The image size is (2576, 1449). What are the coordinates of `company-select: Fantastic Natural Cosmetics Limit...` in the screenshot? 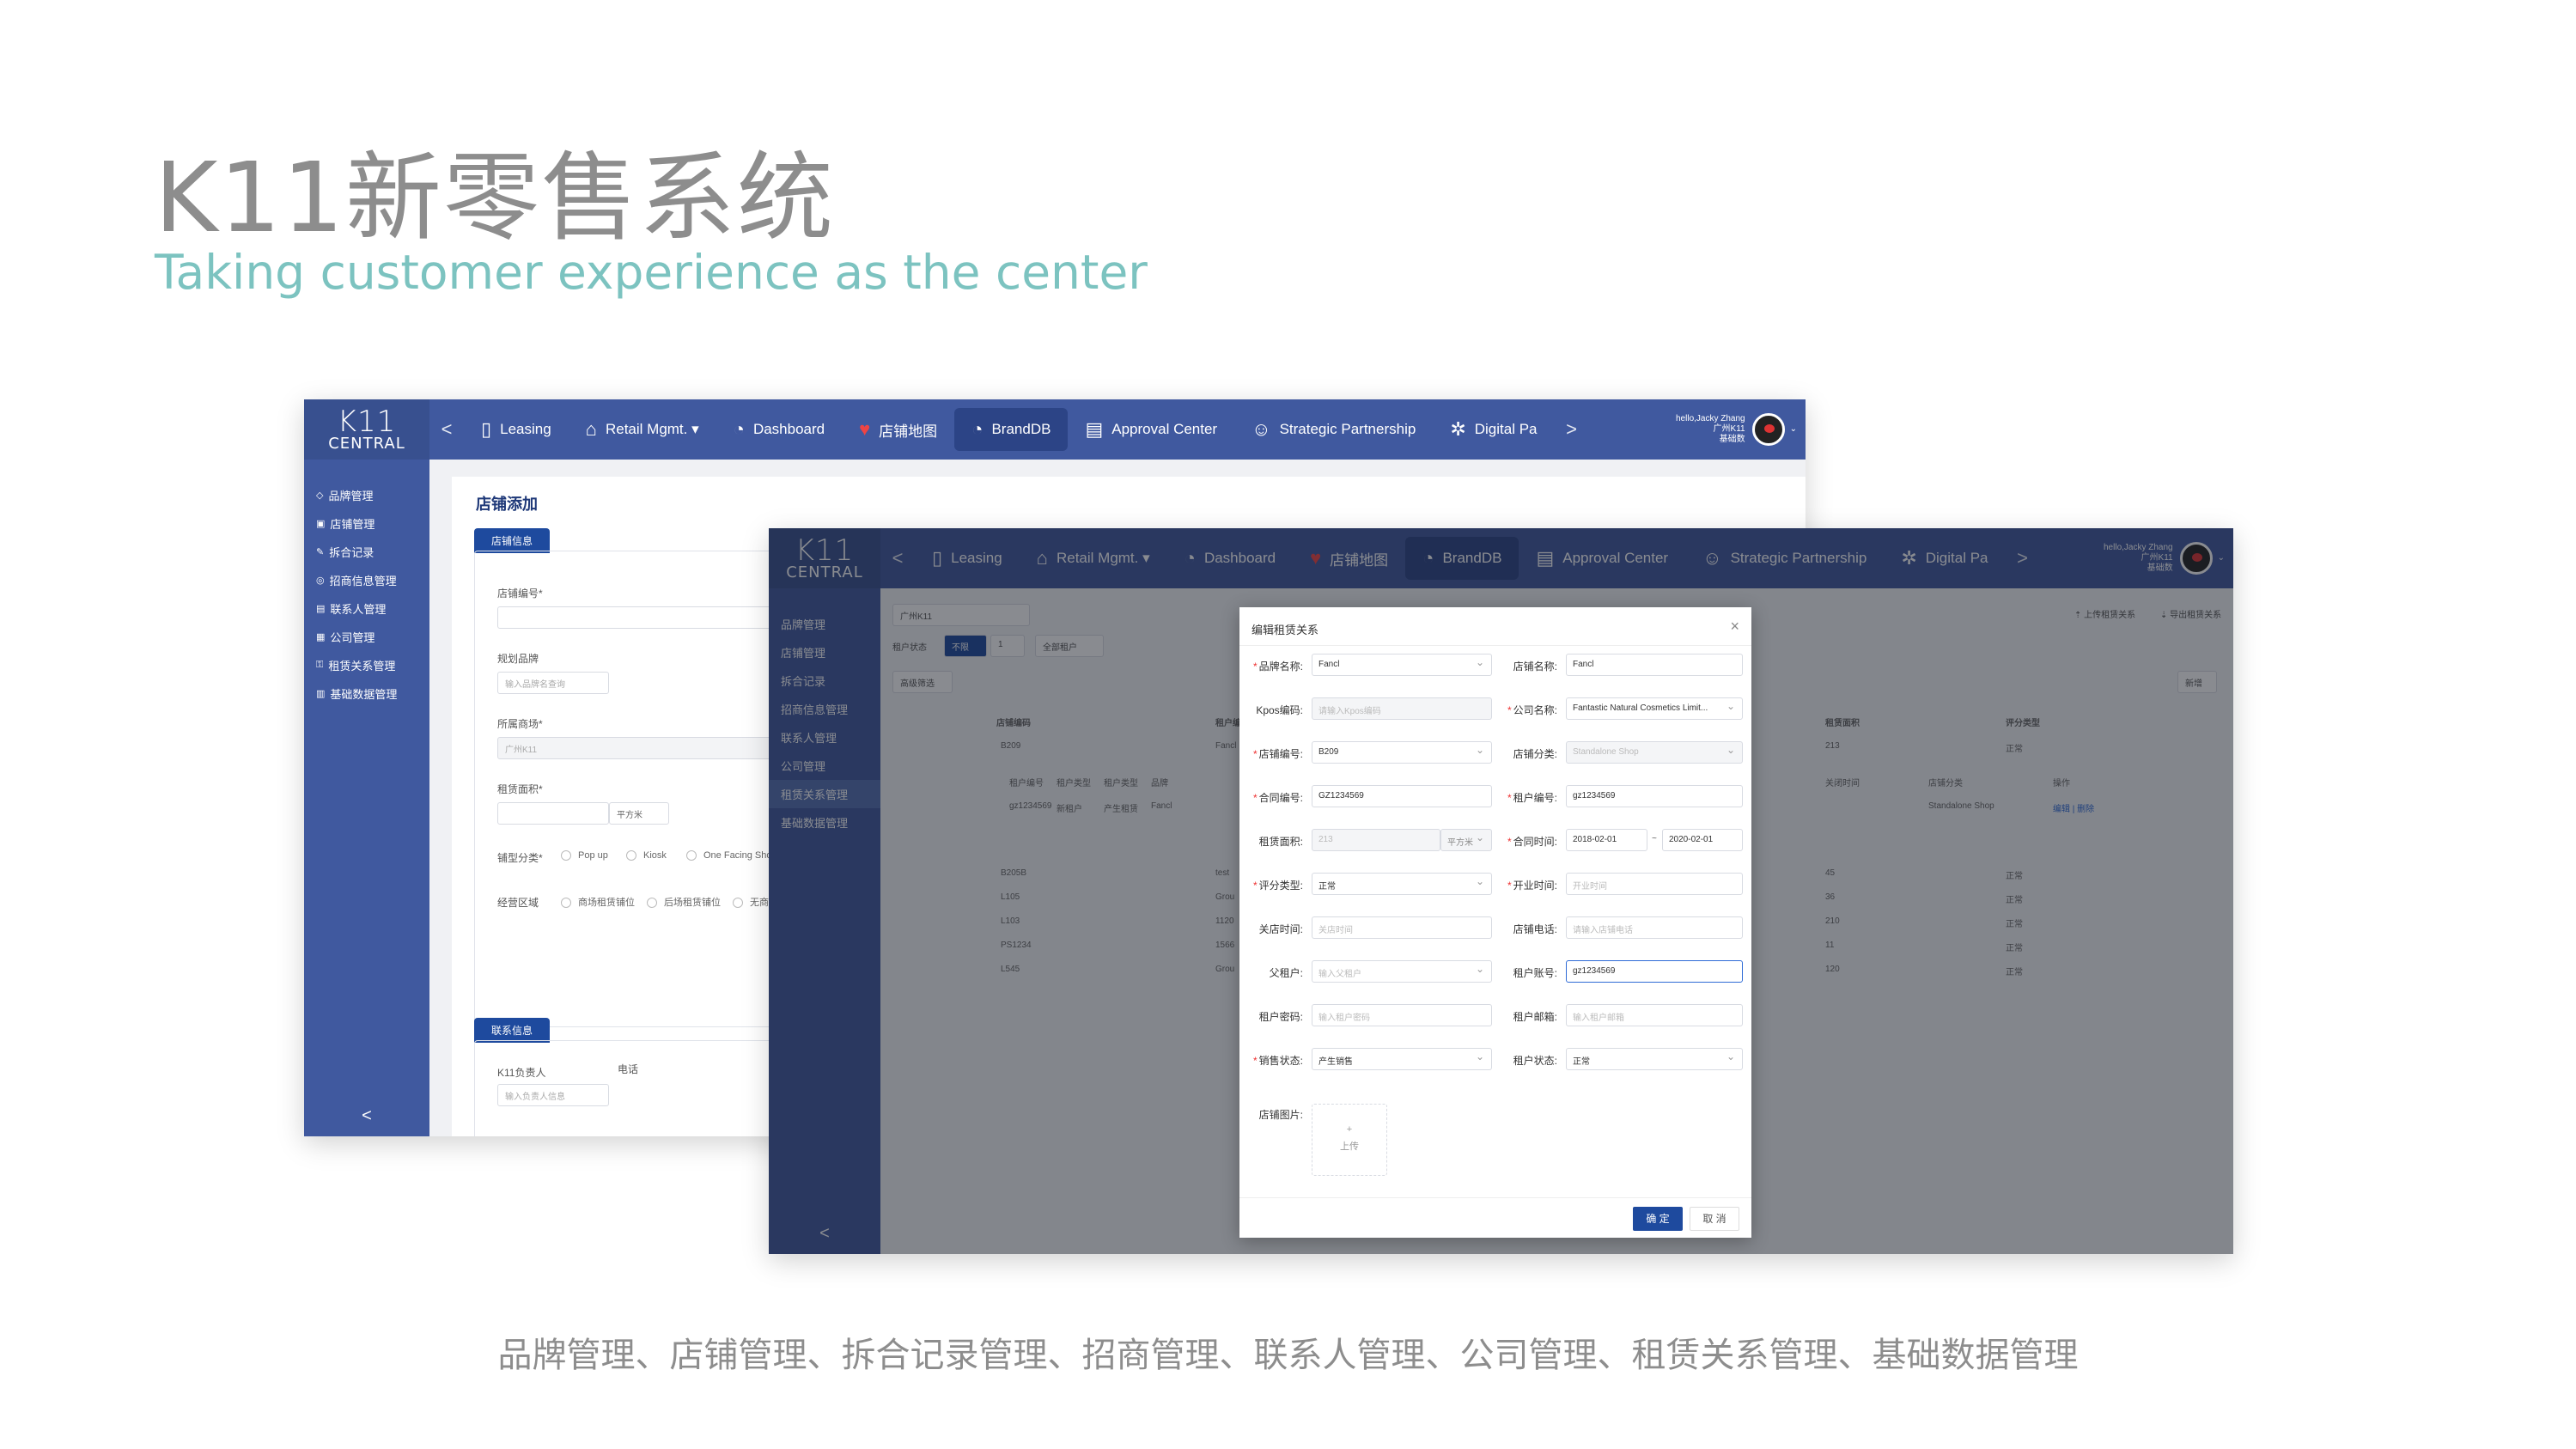 It's located at (1654, 708).